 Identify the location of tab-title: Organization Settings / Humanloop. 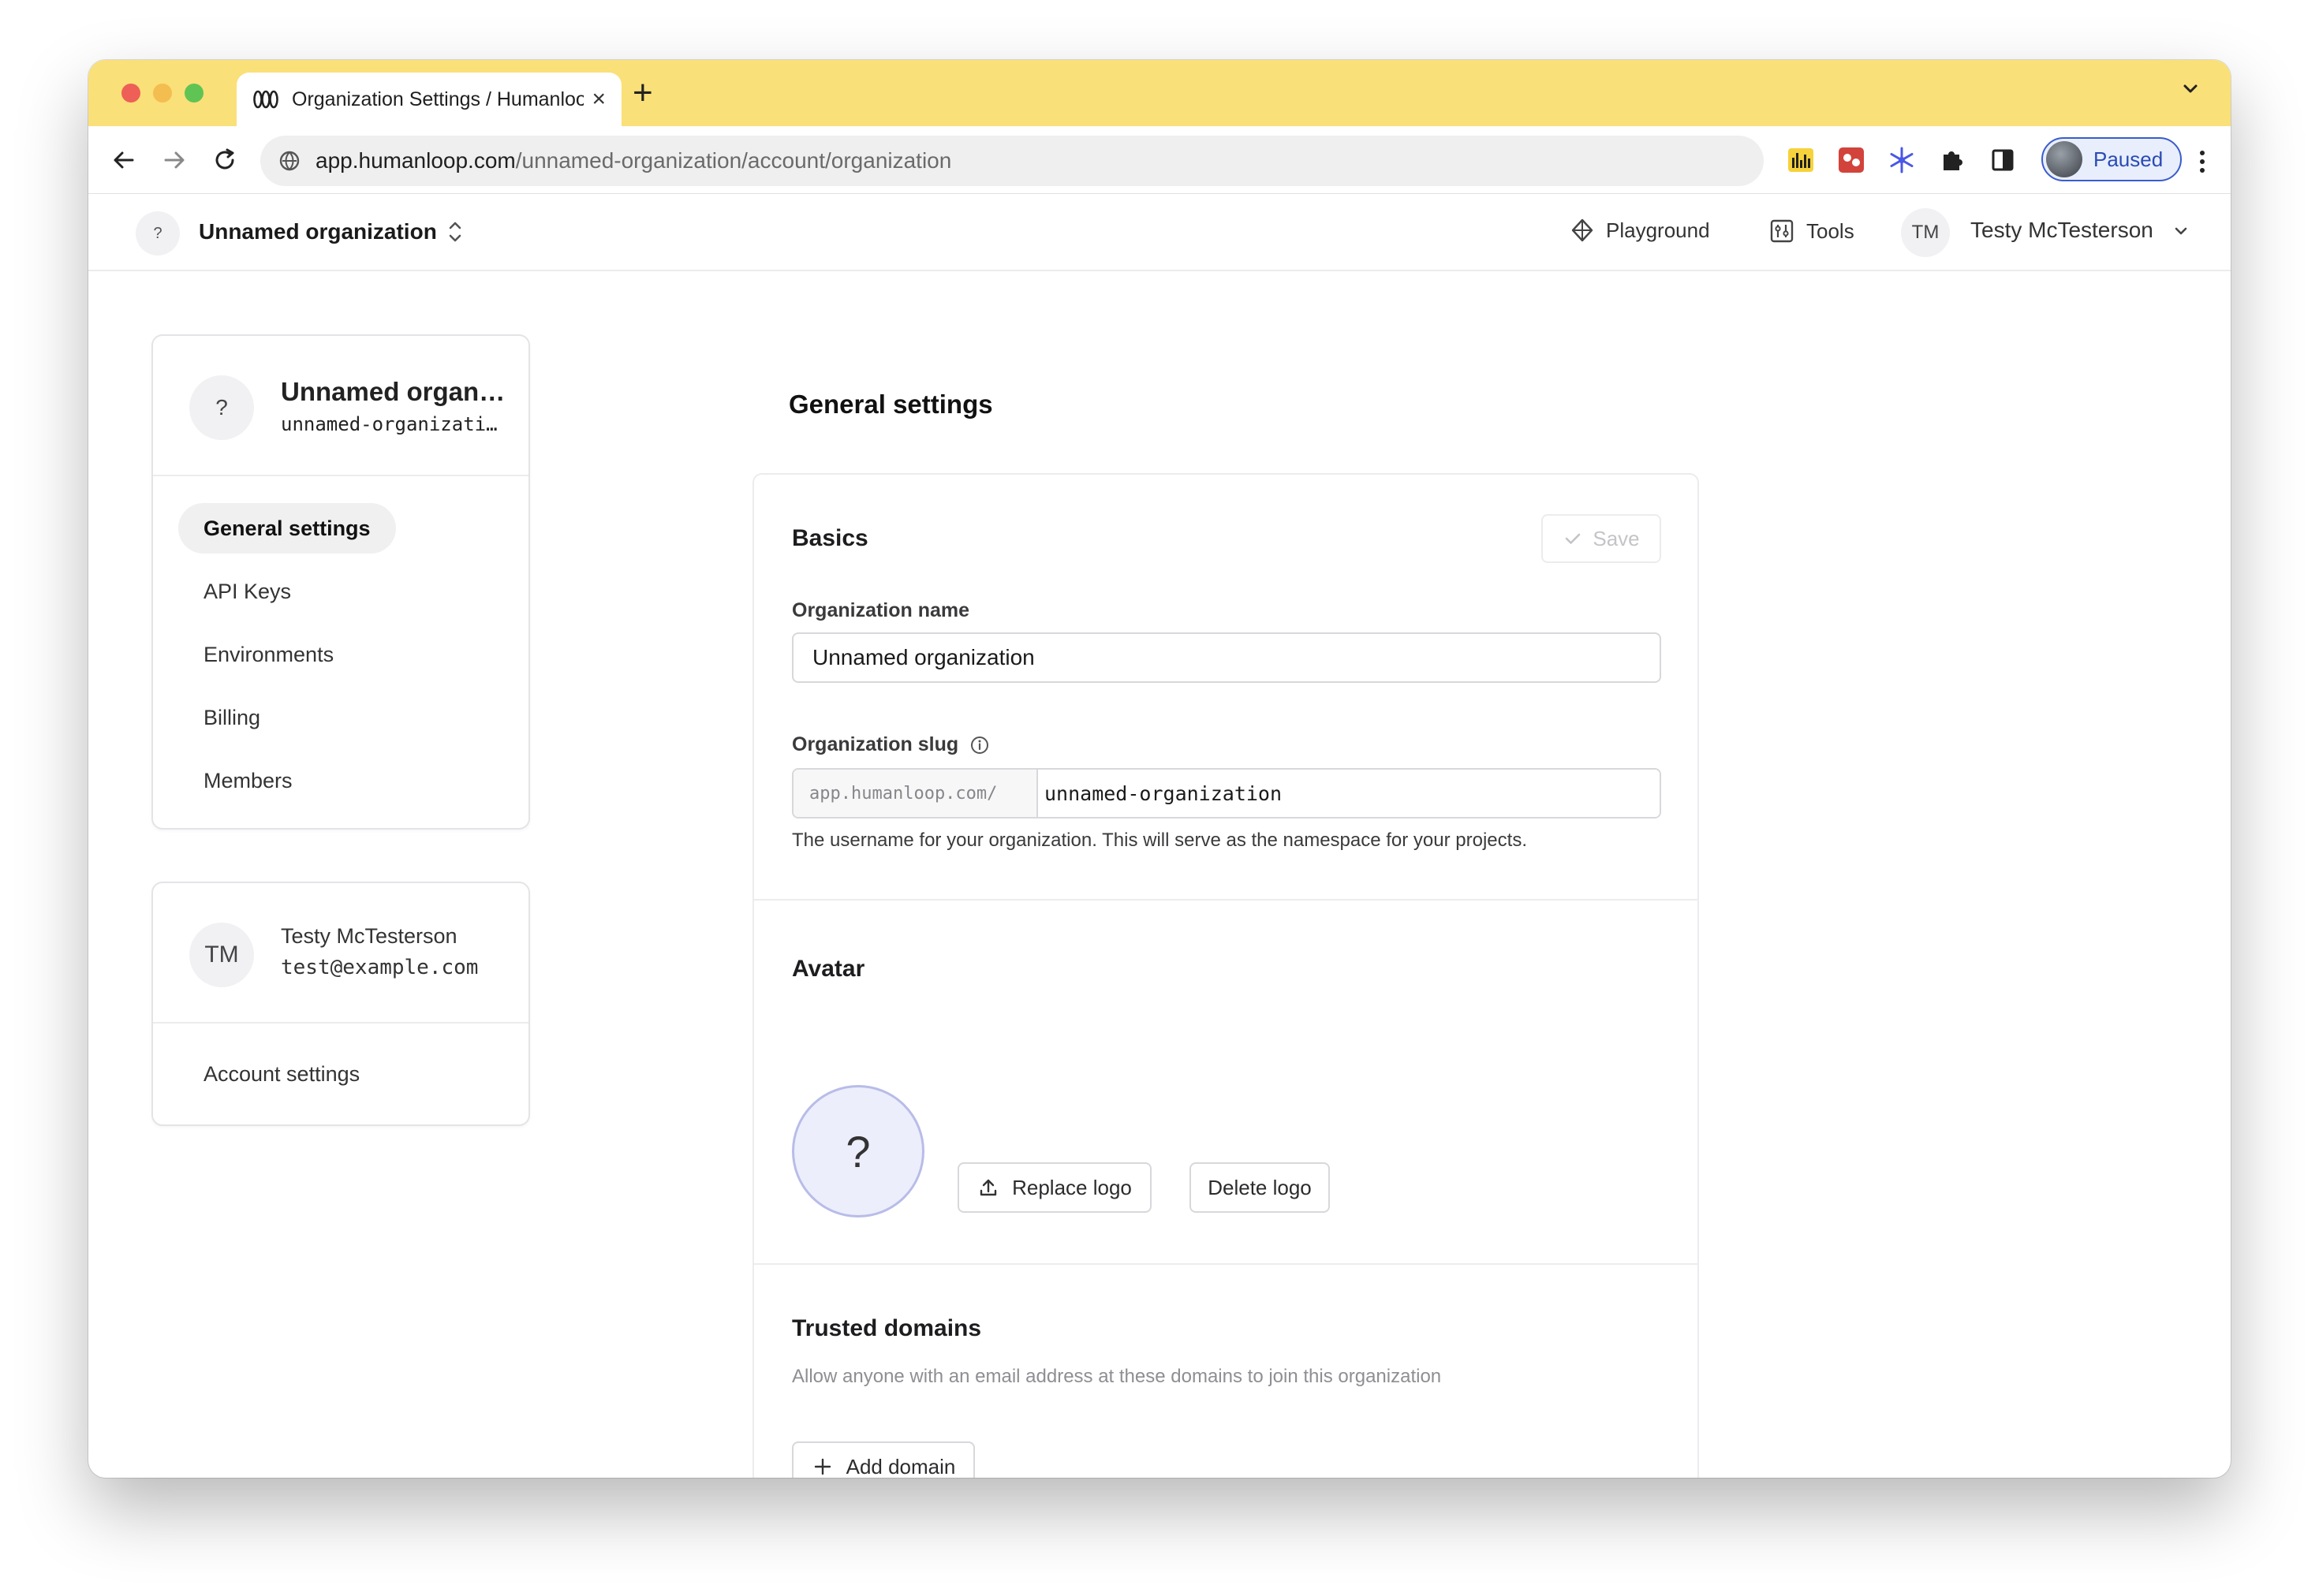
(438, 99).